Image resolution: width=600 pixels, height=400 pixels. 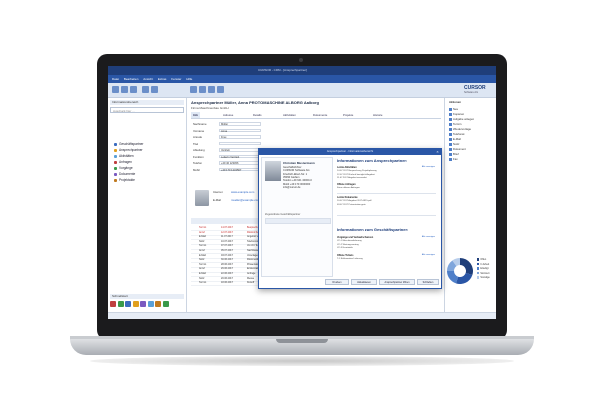 What do you see at coordinates (148, 79) in the screenshot?
I see `menu-view: Ansicht` at bounding box center [148, 79].